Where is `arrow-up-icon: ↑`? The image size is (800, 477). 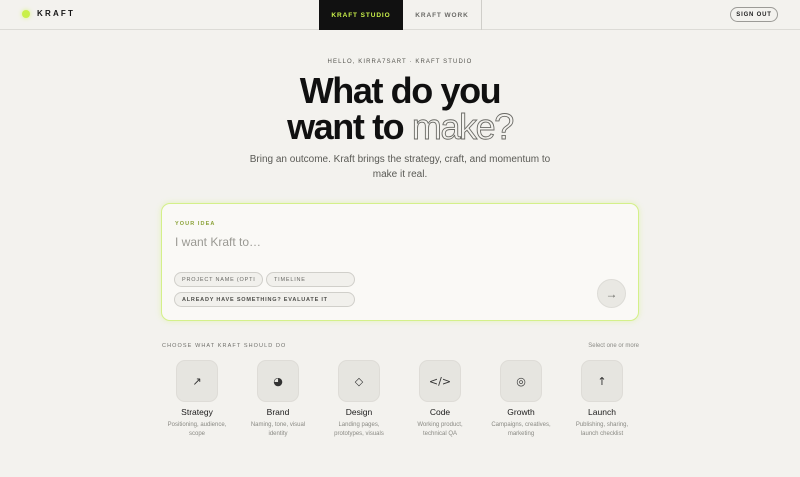 arrow-up-icon: ↑ is located at coordinates (602, 381).